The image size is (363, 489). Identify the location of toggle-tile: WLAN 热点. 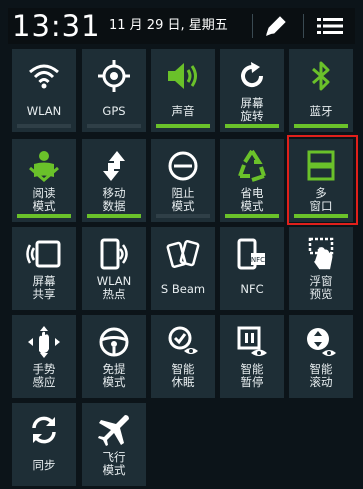
(114, 269).